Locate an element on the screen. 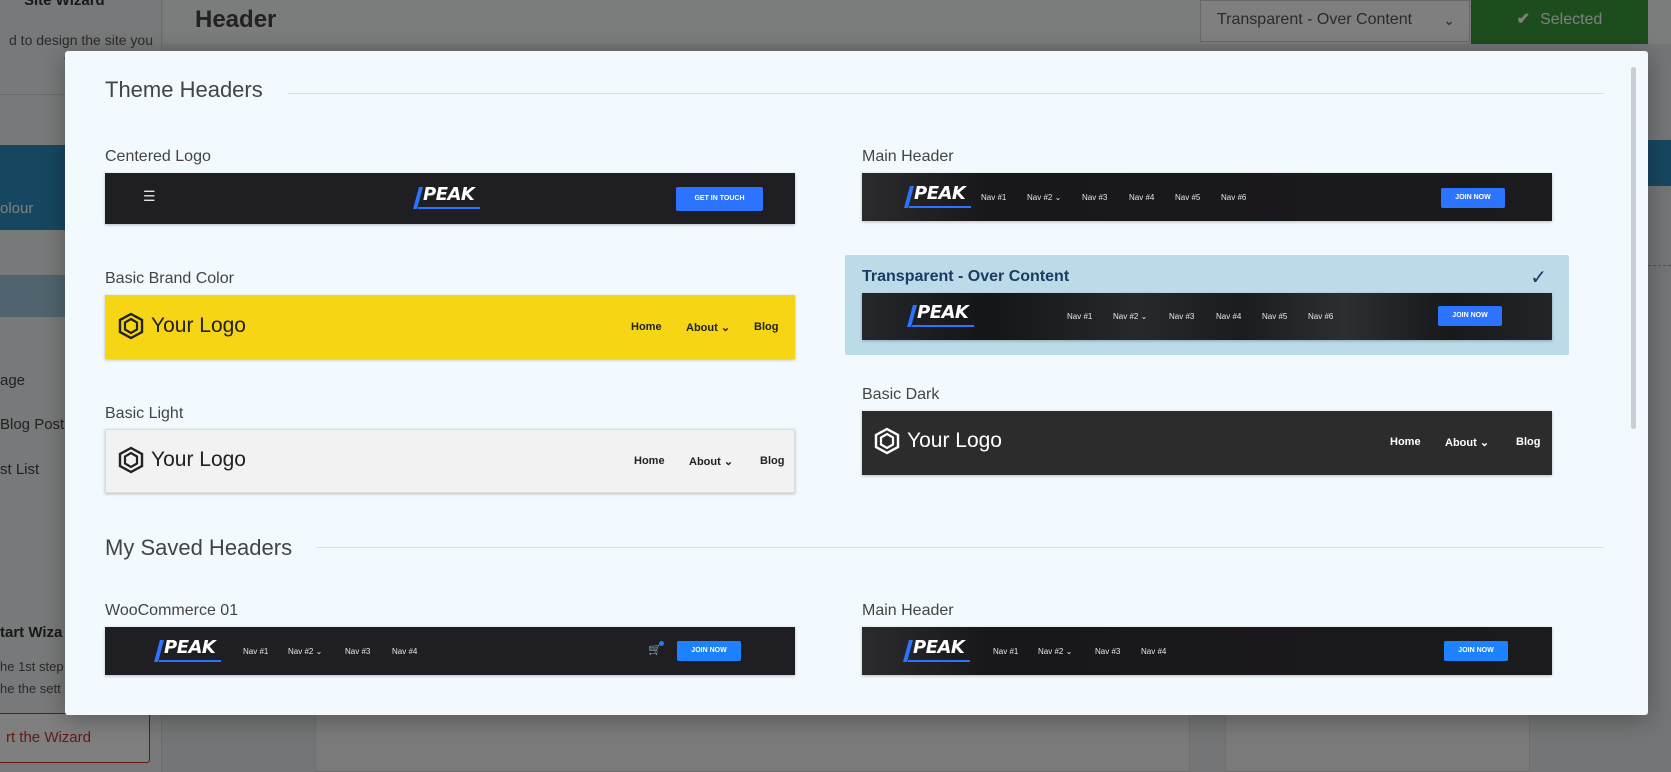  card-label-basic-light: Basic Light is located at coordinates (144, 413).